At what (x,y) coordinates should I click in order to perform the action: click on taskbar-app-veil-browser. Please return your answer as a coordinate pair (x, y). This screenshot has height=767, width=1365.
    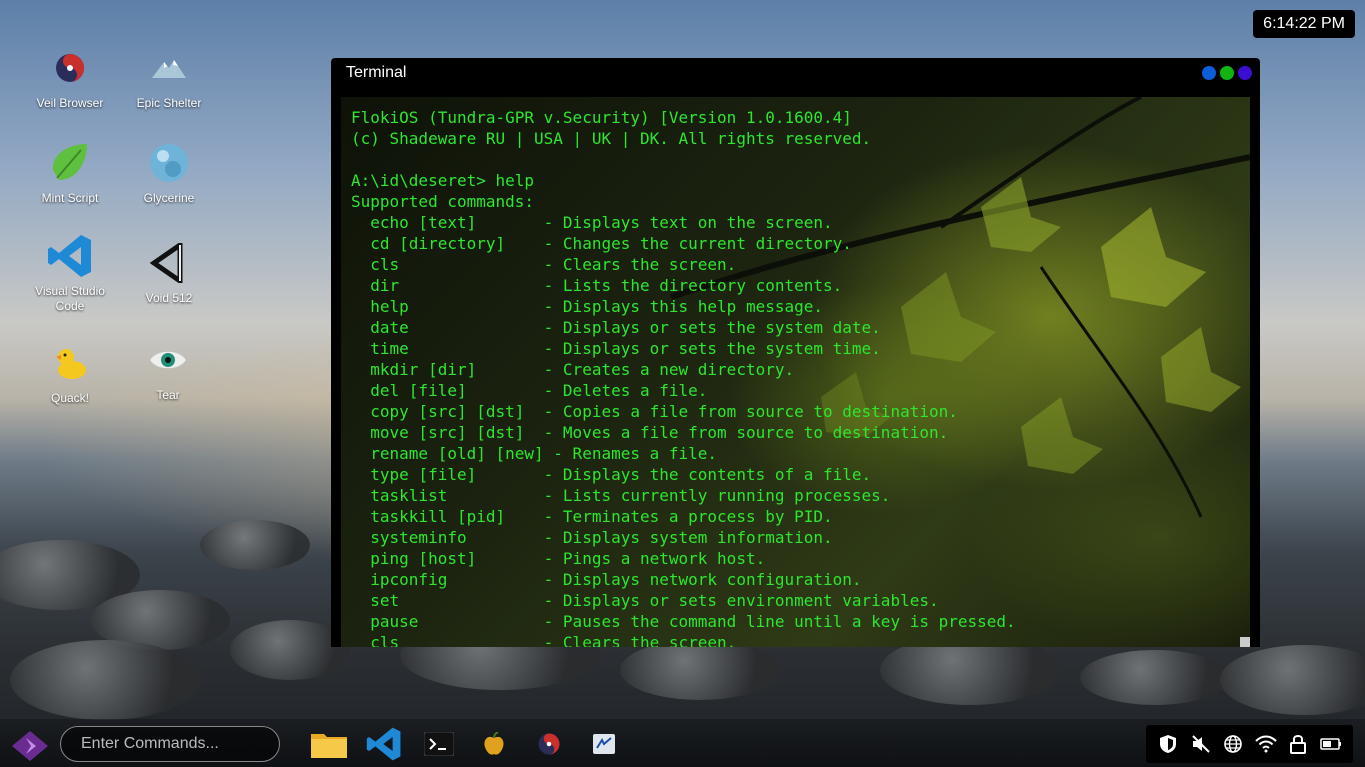
    Looking at the image, I should click on (549, 744).